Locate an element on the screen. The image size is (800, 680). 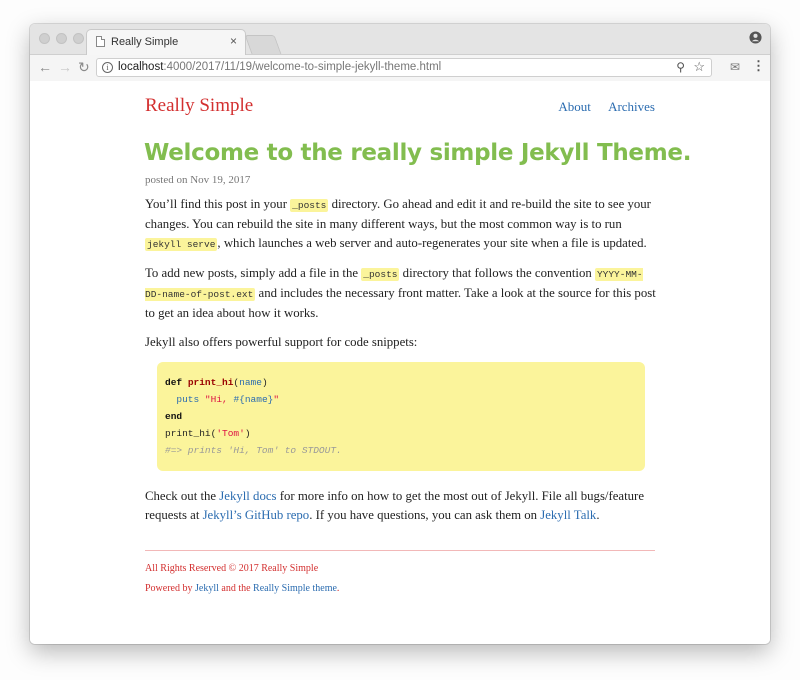
jekyll-docs-link: Jekyll docs is located at coordinates (247, 496).